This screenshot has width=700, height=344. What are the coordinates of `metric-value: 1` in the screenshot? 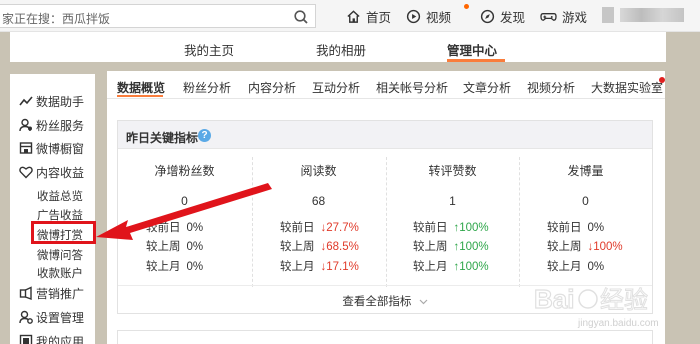 It's located at (452, 201).